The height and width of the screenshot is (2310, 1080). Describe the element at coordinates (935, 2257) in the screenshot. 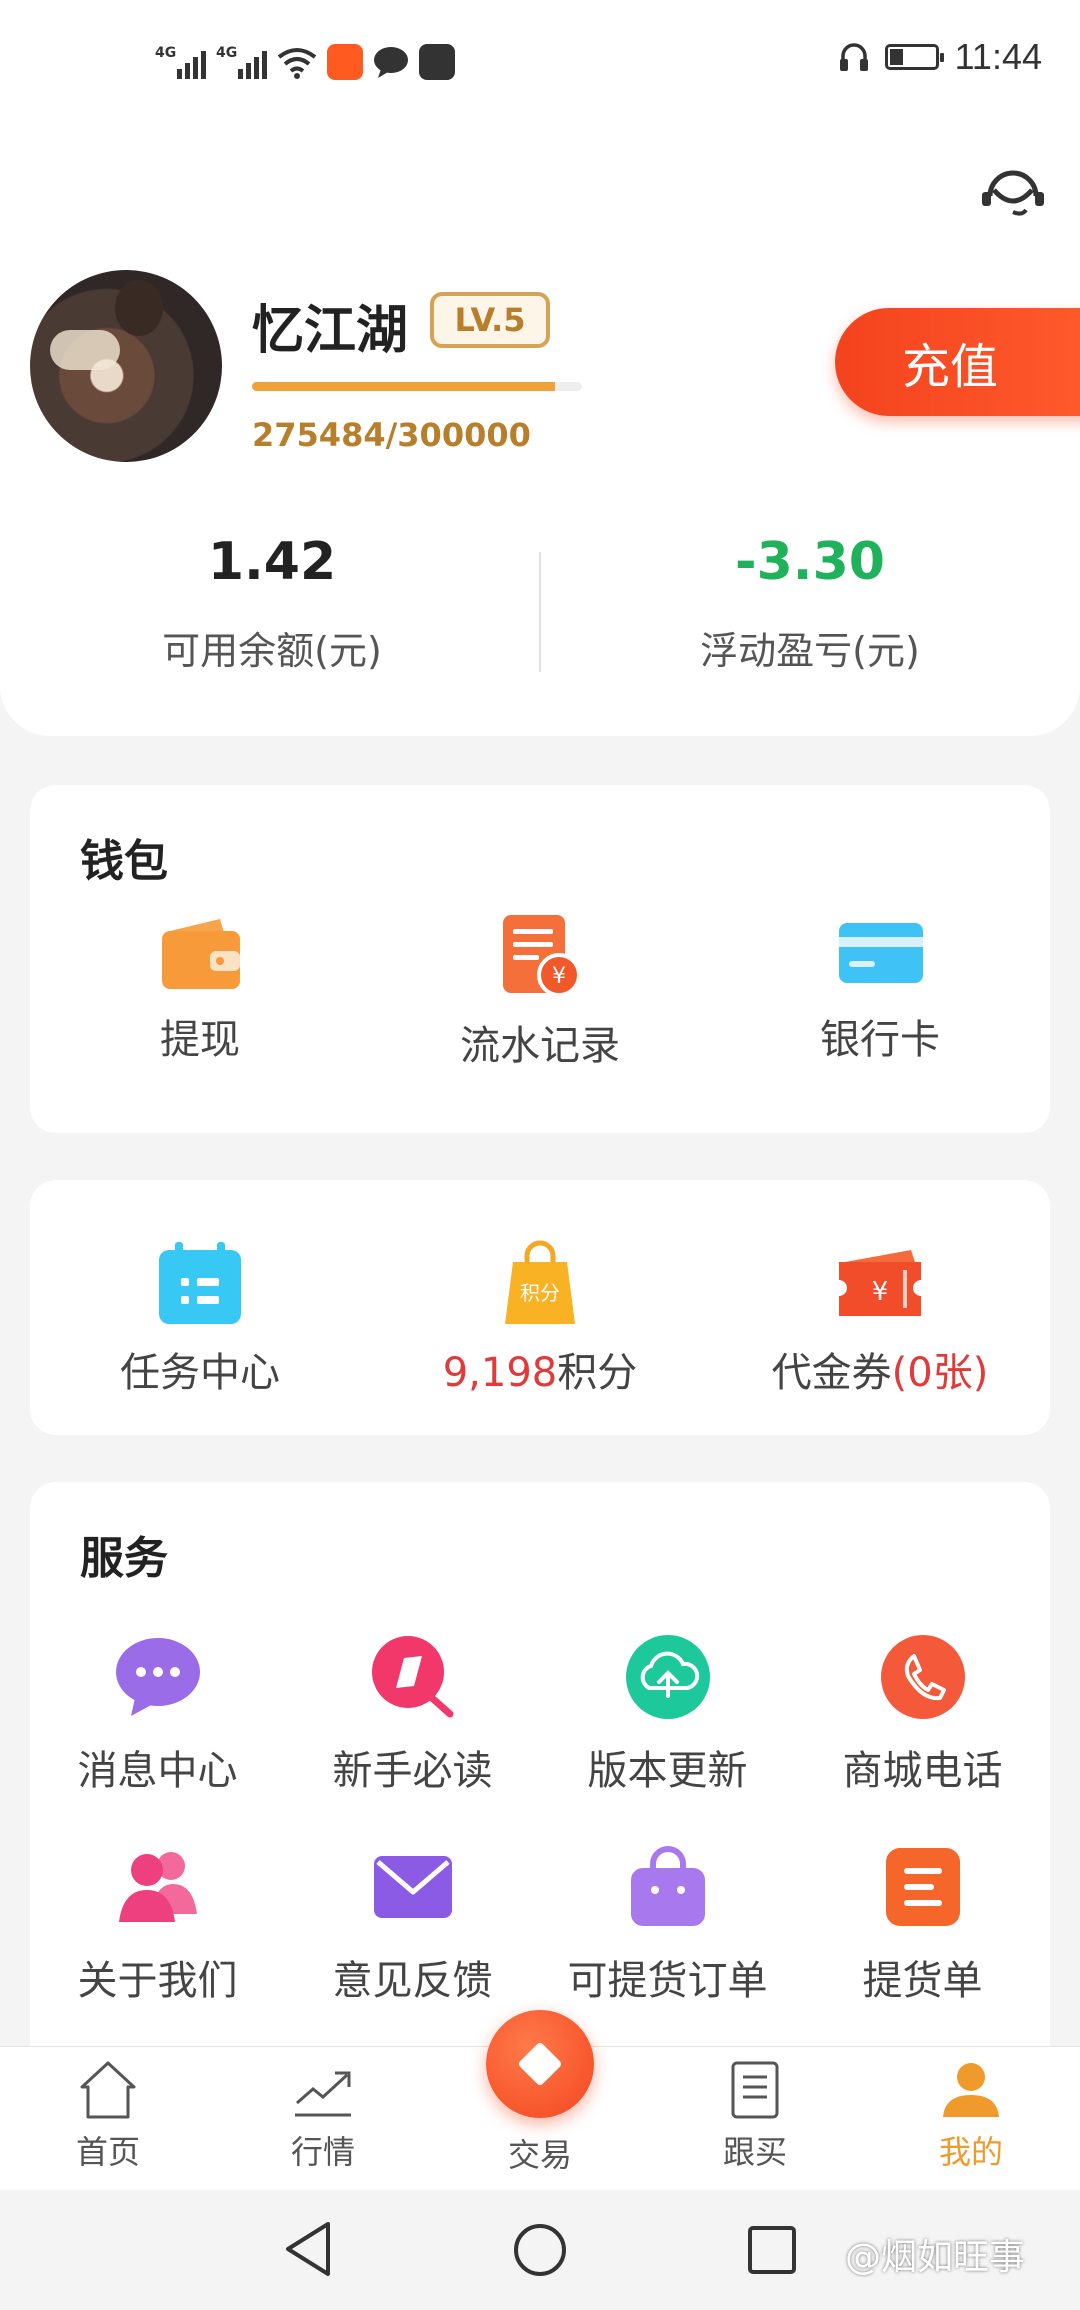

I see `watermark: @烟如旺事` at that location.